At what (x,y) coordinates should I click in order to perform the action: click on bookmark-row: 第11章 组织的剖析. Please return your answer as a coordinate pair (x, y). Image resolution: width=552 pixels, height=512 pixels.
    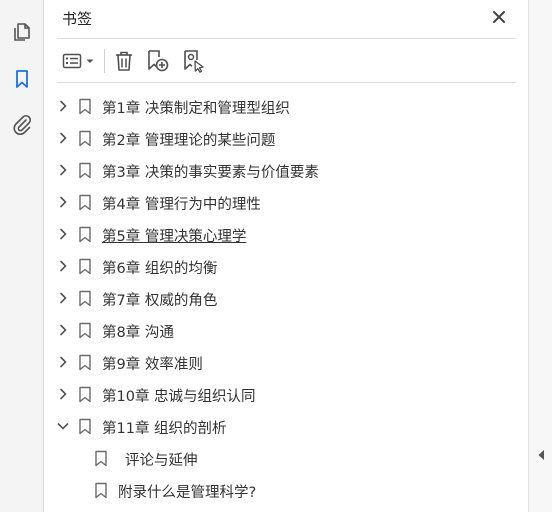
    Looking at the image, I should click on (286, 426).